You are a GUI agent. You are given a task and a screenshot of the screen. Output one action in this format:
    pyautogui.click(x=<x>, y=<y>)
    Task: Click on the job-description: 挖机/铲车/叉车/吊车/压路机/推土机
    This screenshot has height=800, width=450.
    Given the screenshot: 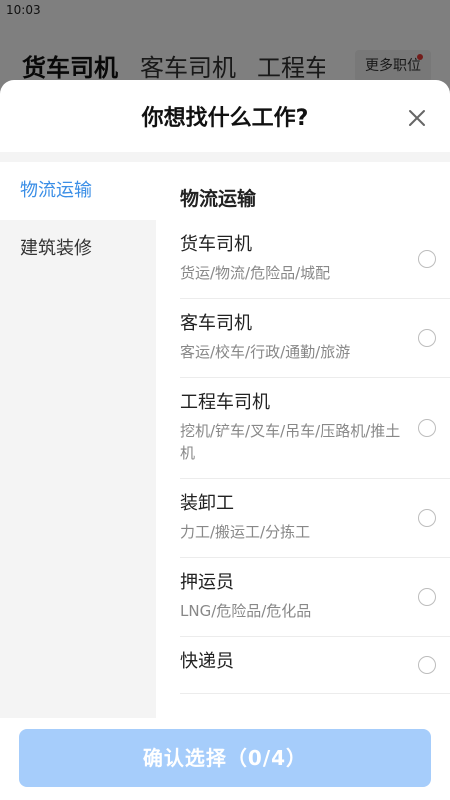 What is the action you would take?
    pyautogui.click(x=290, y=442)
    